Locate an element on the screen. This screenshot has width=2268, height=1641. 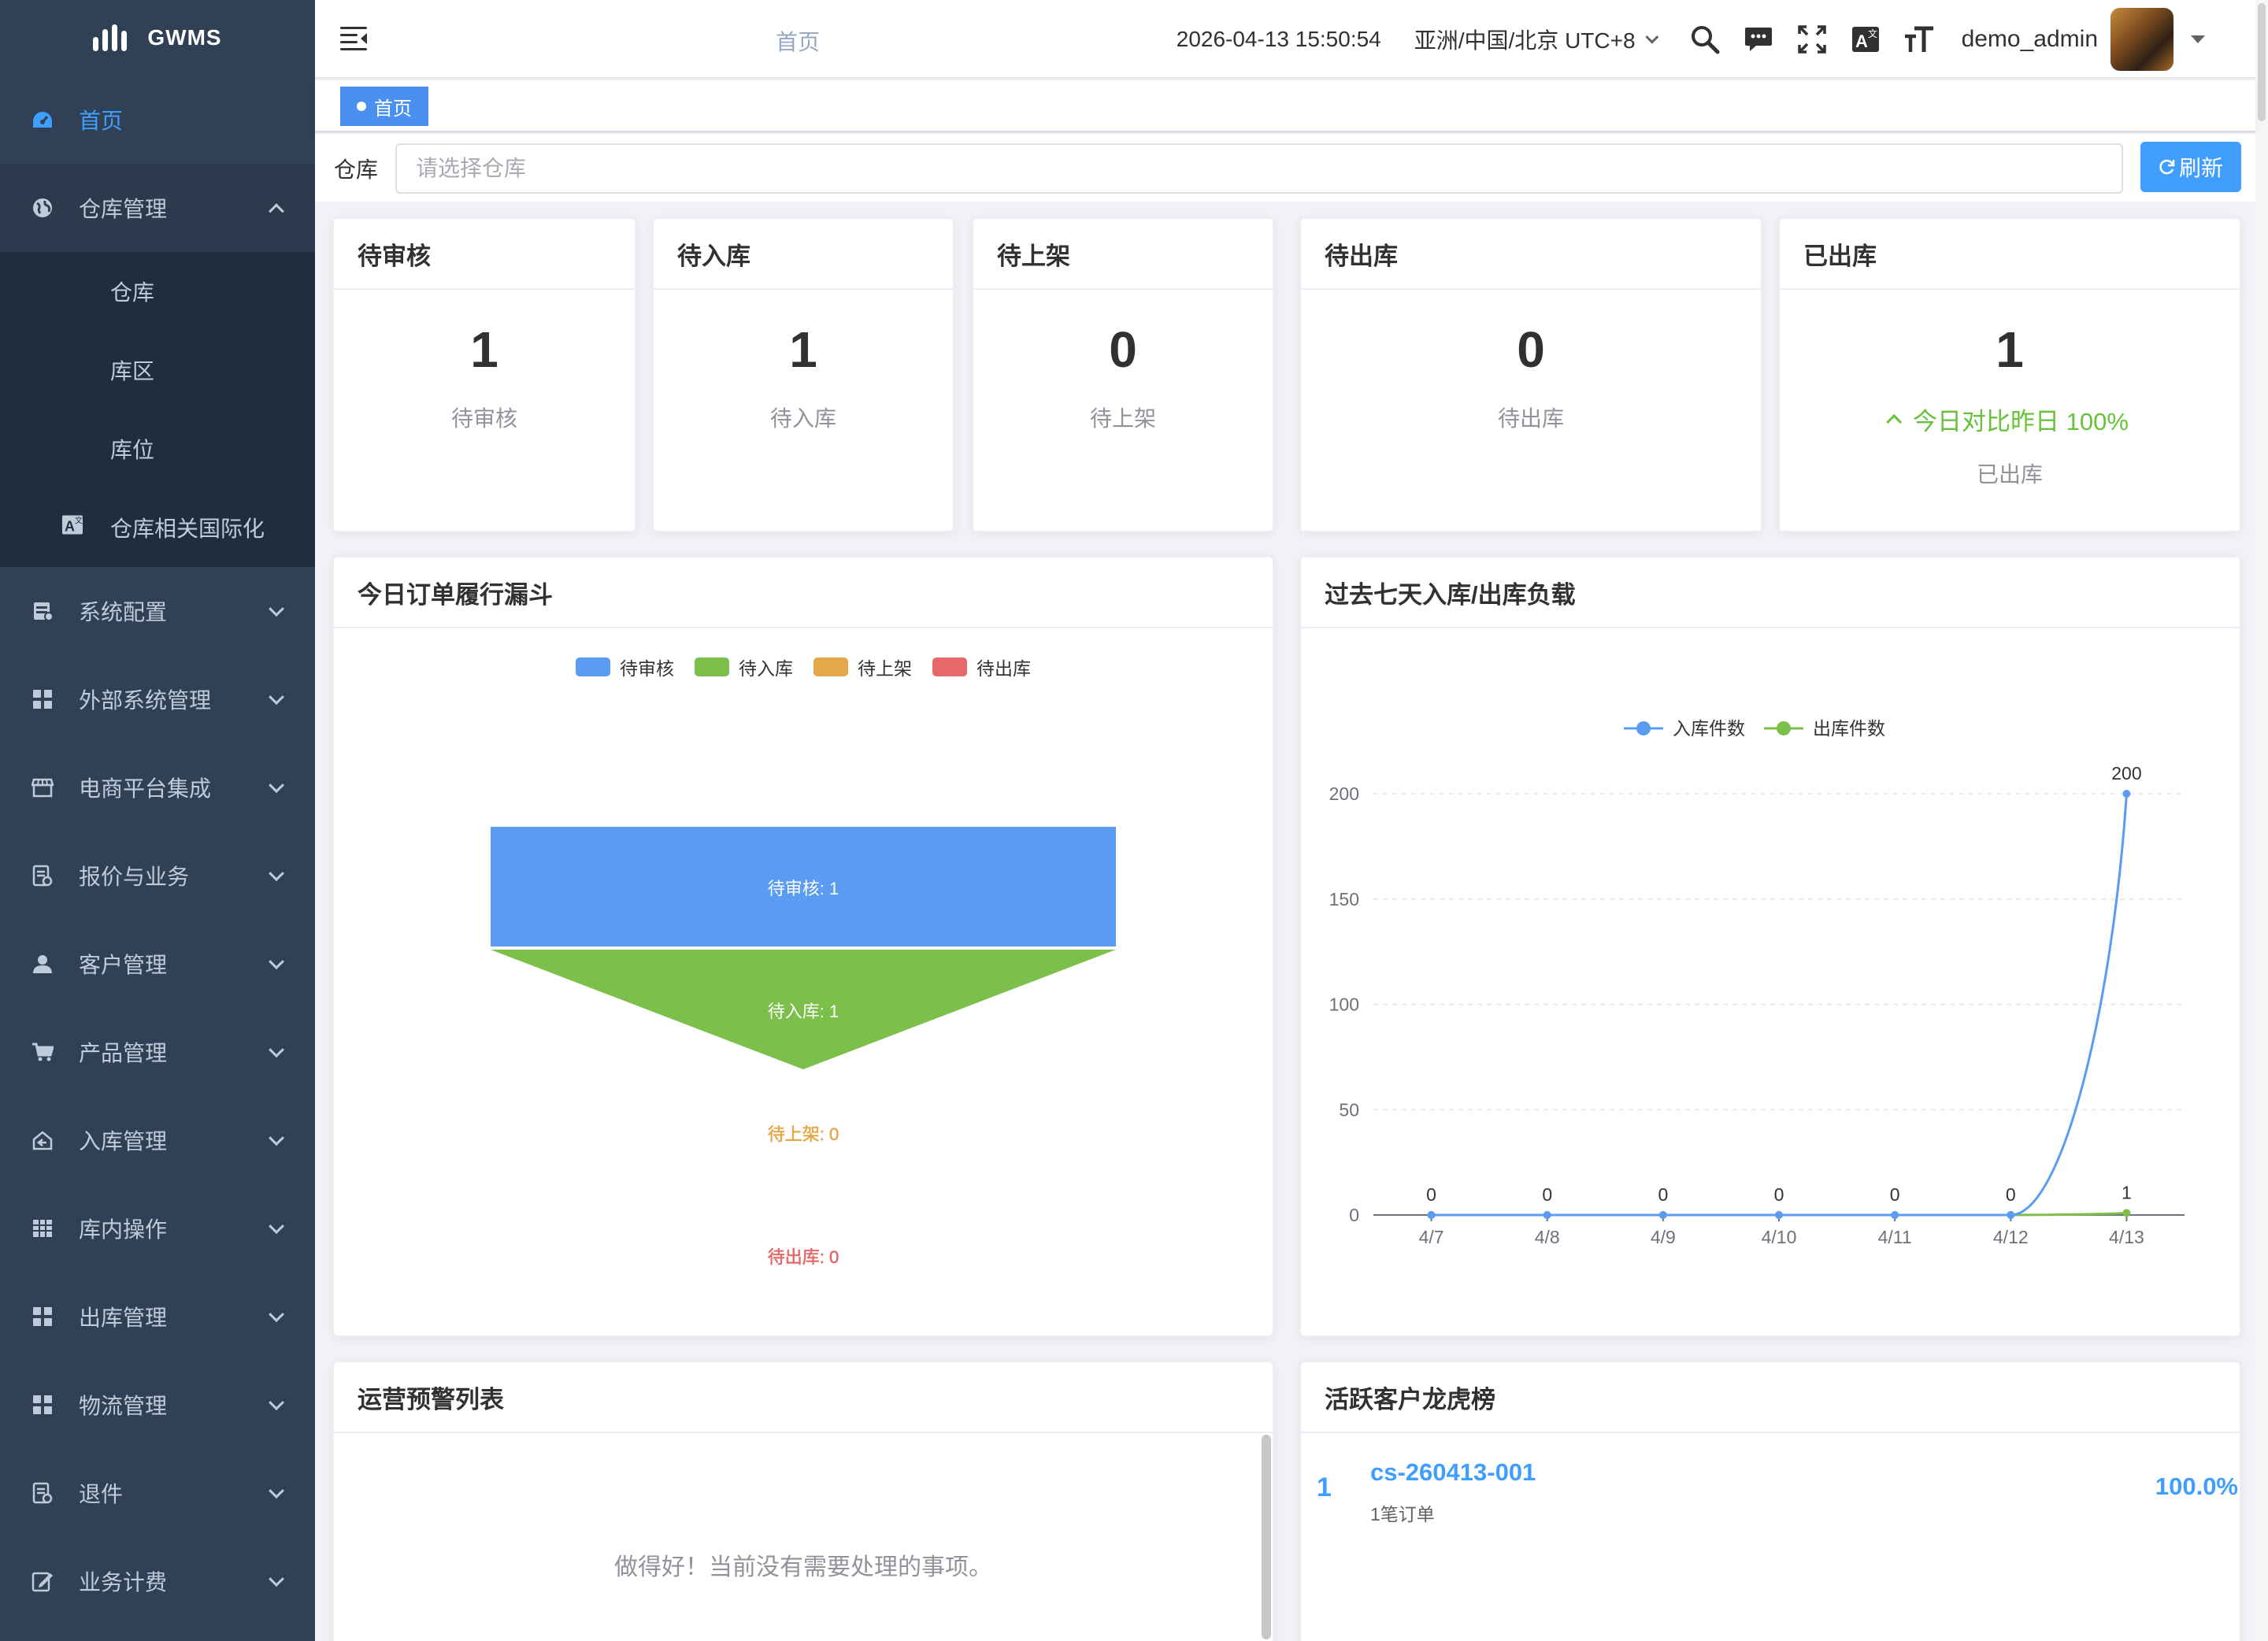
x-tick-label: 4/13 is located at coordinates (2126, 1237).